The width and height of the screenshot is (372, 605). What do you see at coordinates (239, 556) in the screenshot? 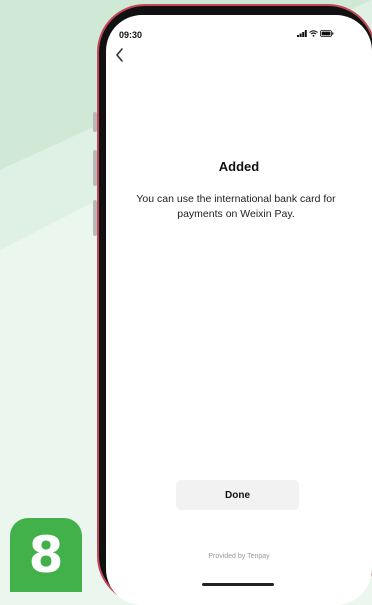
I see `provided-by-label: Provided by Tenpay` at bounding box center [239, 556].